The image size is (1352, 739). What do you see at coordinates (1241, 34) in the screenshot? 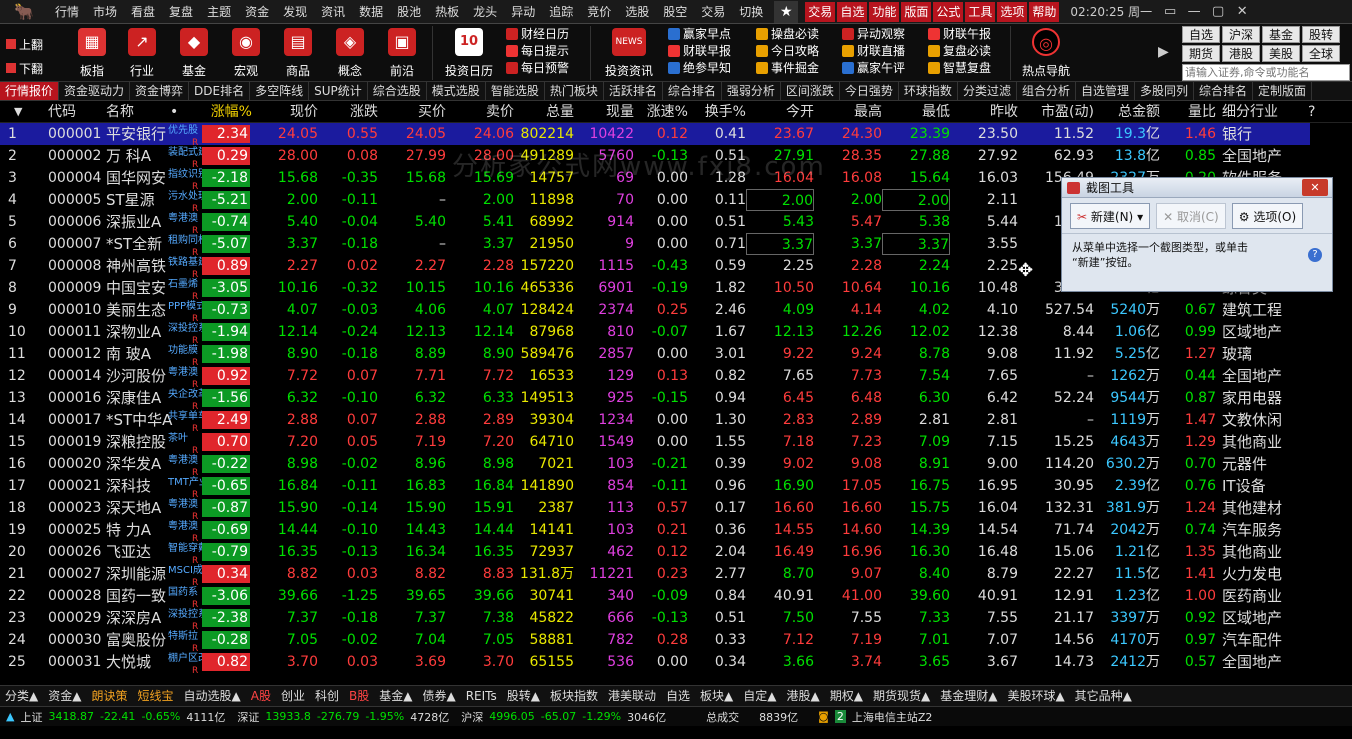
I see `quick-market-button: 沪深` at bounding box center [1241, 34].